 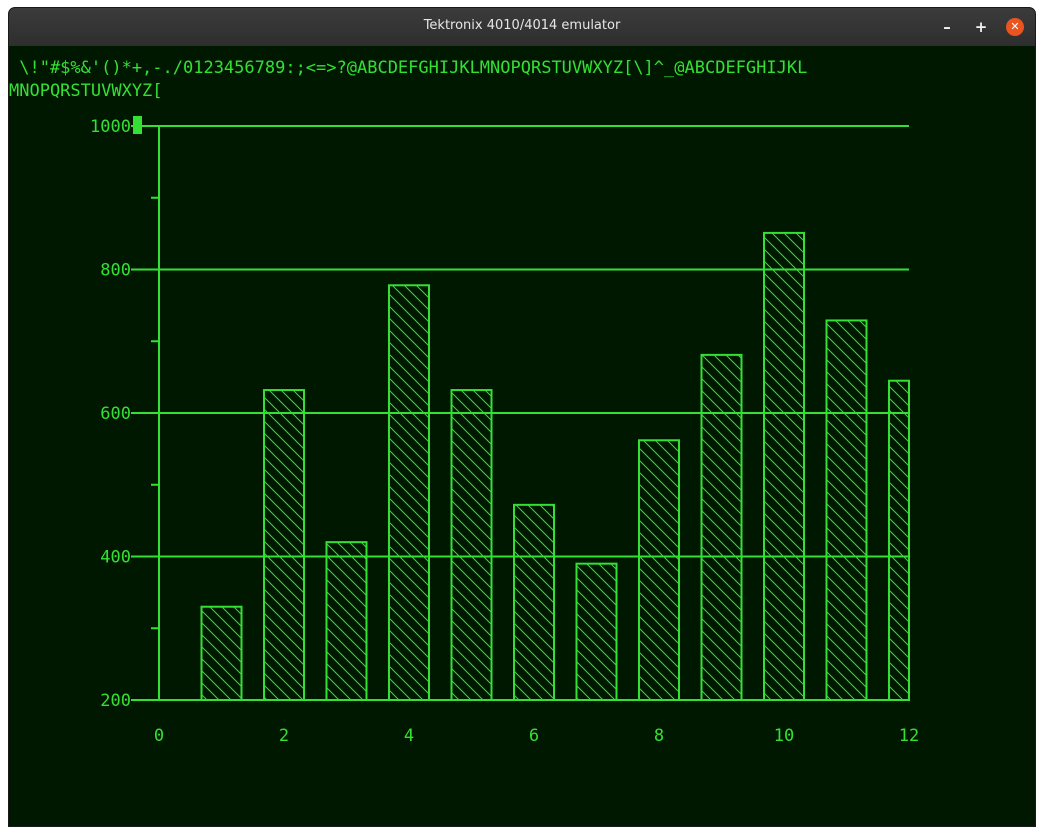 What do you see at coordinates (659, 736) in the screenshot?
I see `x-tick-label: 8` at bounding box center [659, 736].